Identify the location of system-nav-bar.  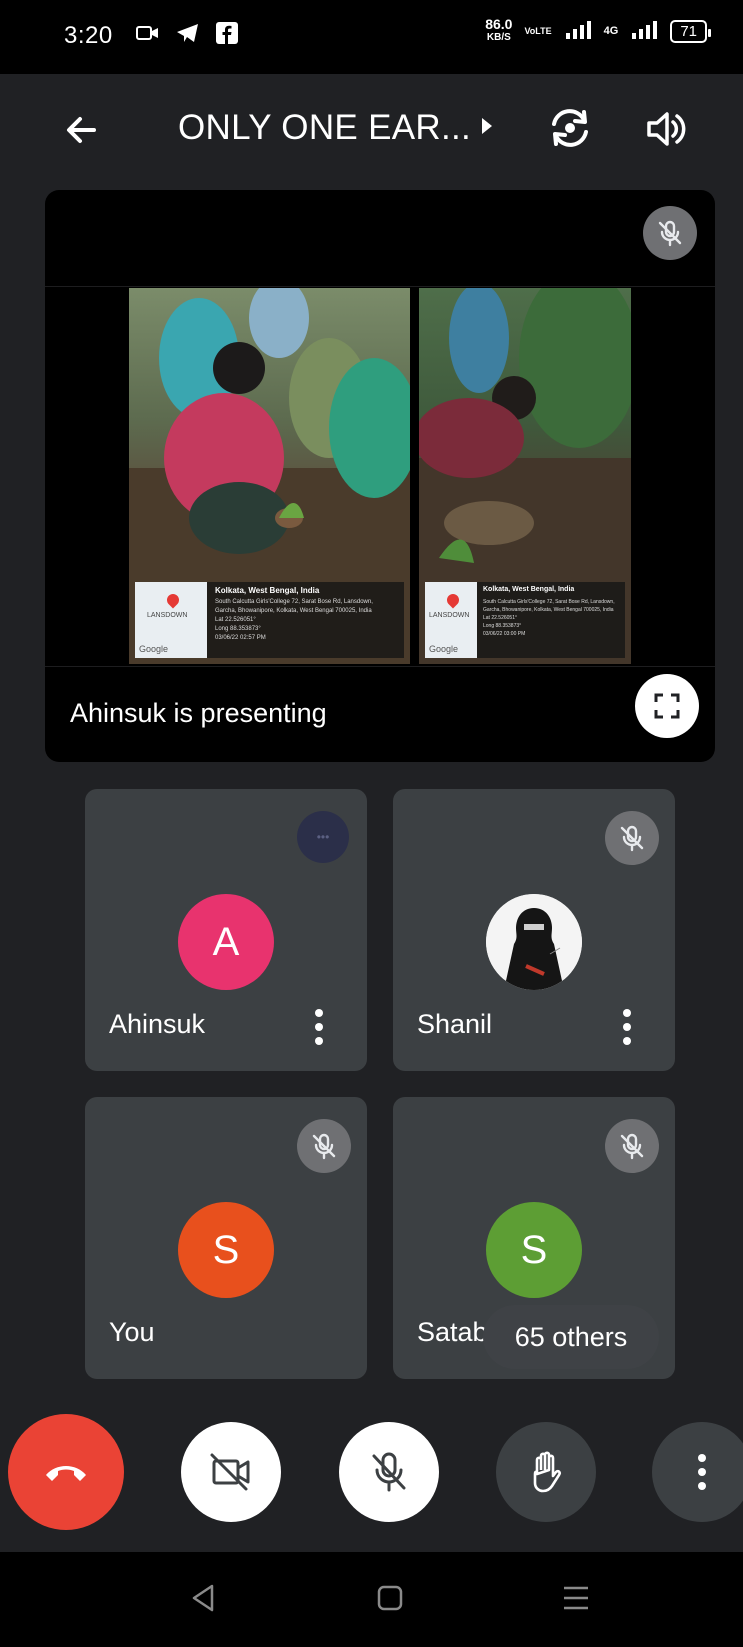
(371, 1599).